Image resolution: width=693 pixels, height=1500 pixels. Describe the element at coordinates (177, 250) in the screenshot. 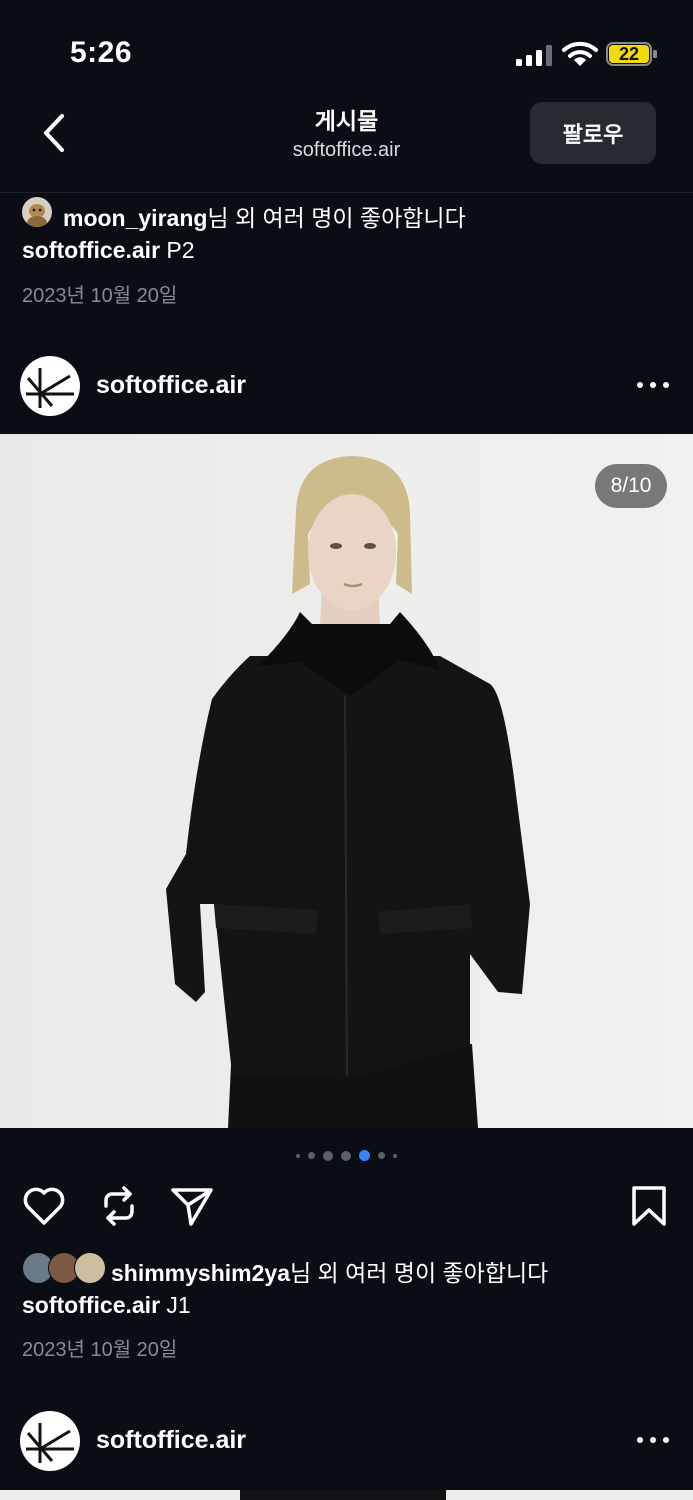

I see `caption-text: P2` at that location.